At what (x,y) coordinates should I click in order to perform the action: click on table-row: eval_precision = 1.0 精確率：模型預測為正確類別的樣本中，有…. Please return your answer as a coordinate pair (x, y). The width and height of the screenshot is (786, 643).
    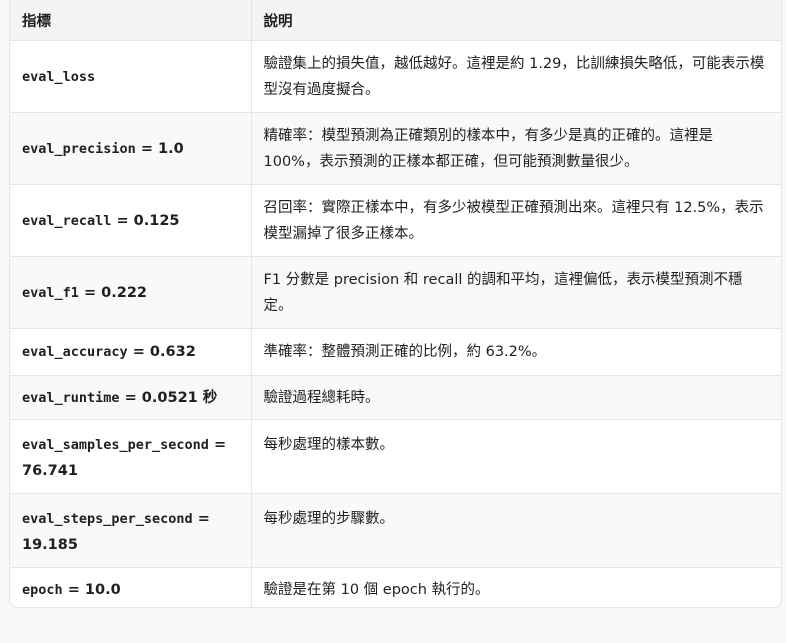
    Looking at the image, I should click on (395, 148).